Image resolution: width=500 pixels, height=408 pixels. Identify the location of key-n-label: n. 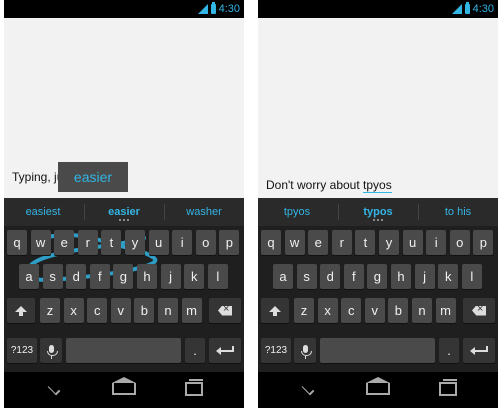
(168, 310).